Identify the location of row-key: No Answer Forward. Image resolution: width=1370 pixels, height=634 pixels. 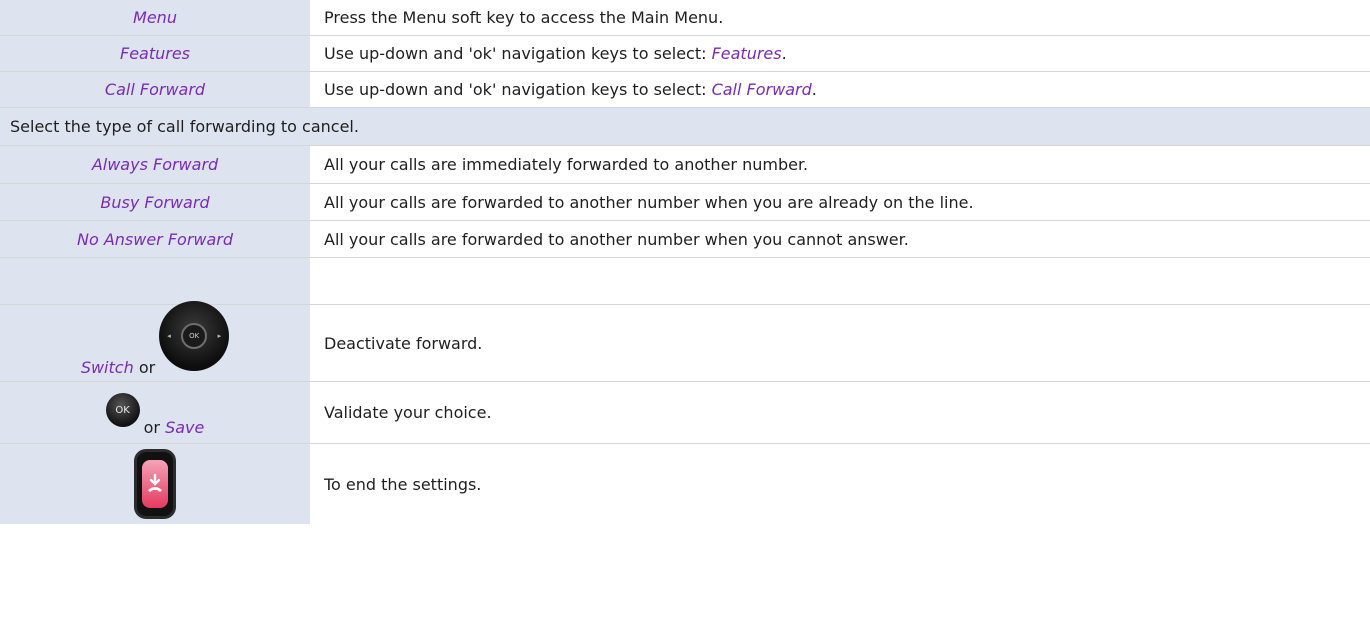
(155, 239).